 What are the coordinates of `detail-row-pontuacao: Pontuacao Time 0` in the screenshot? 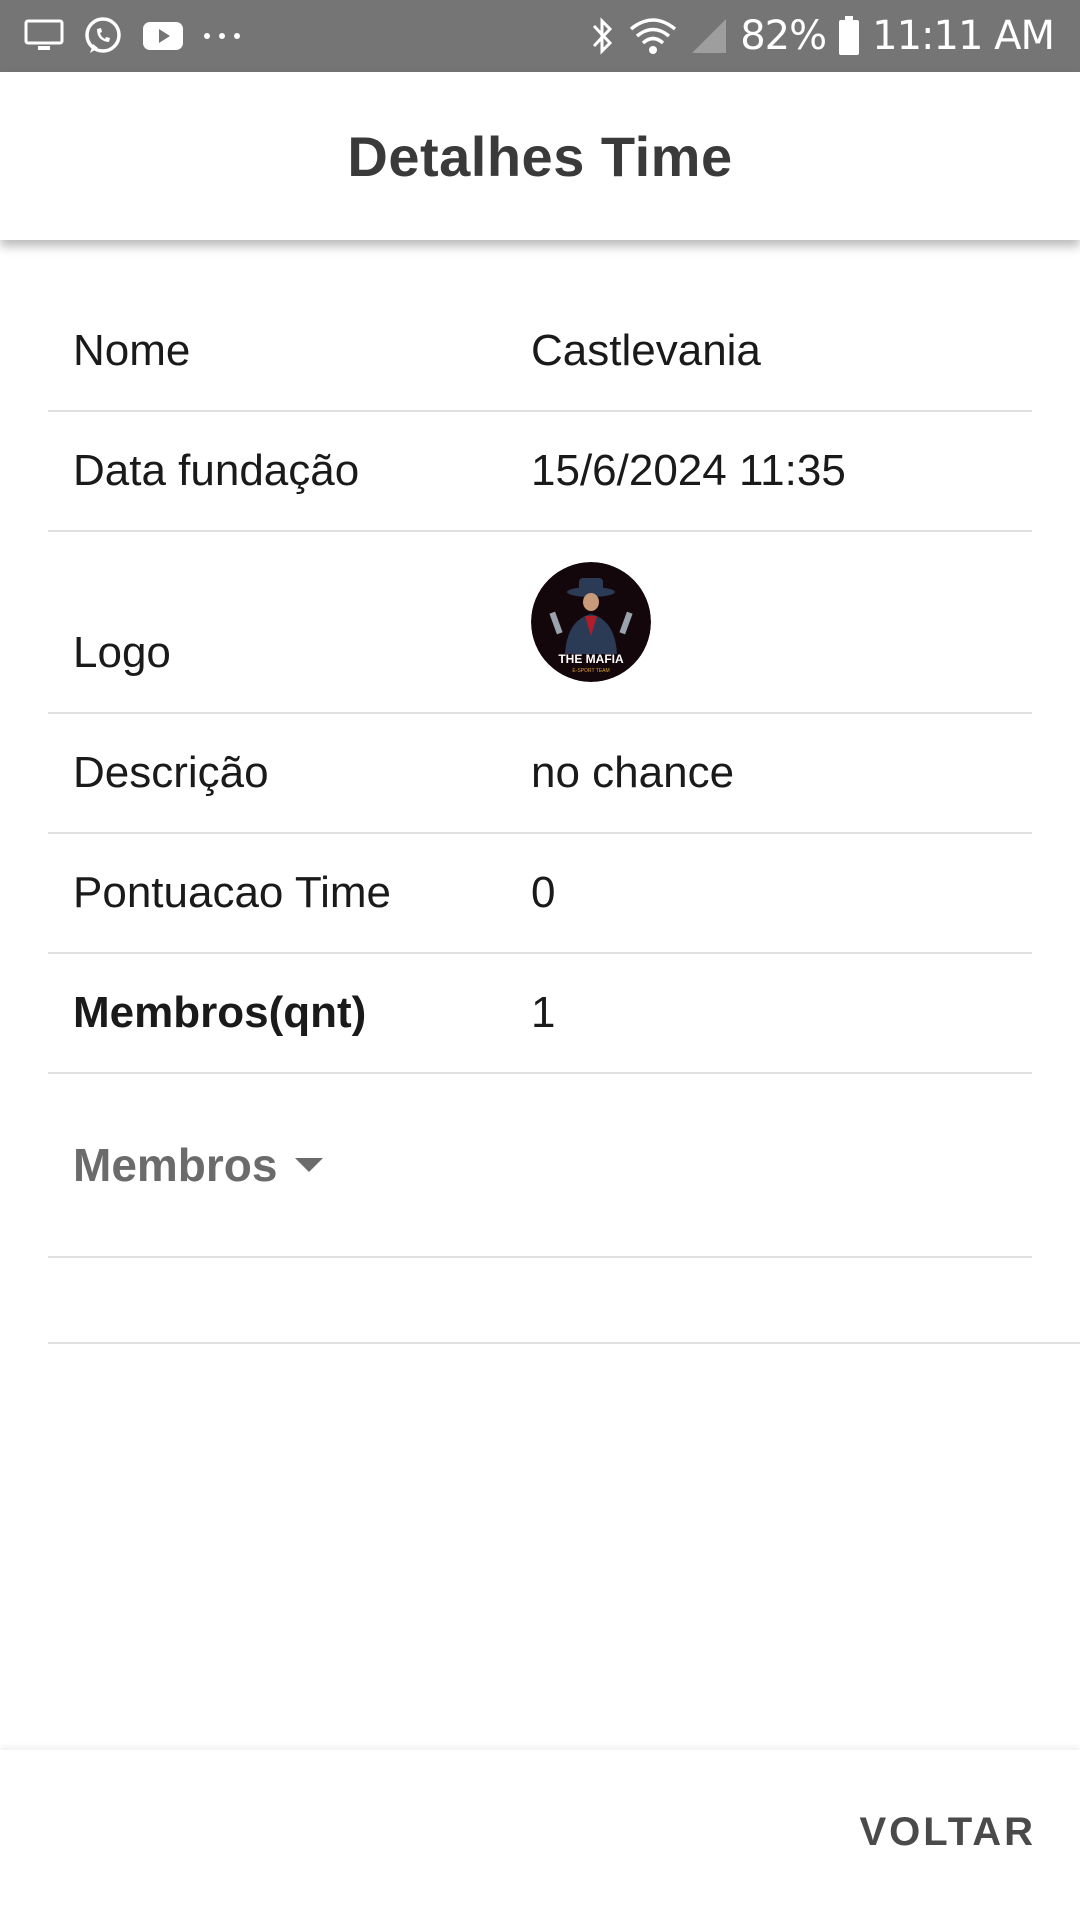 It's located at (540, 894).